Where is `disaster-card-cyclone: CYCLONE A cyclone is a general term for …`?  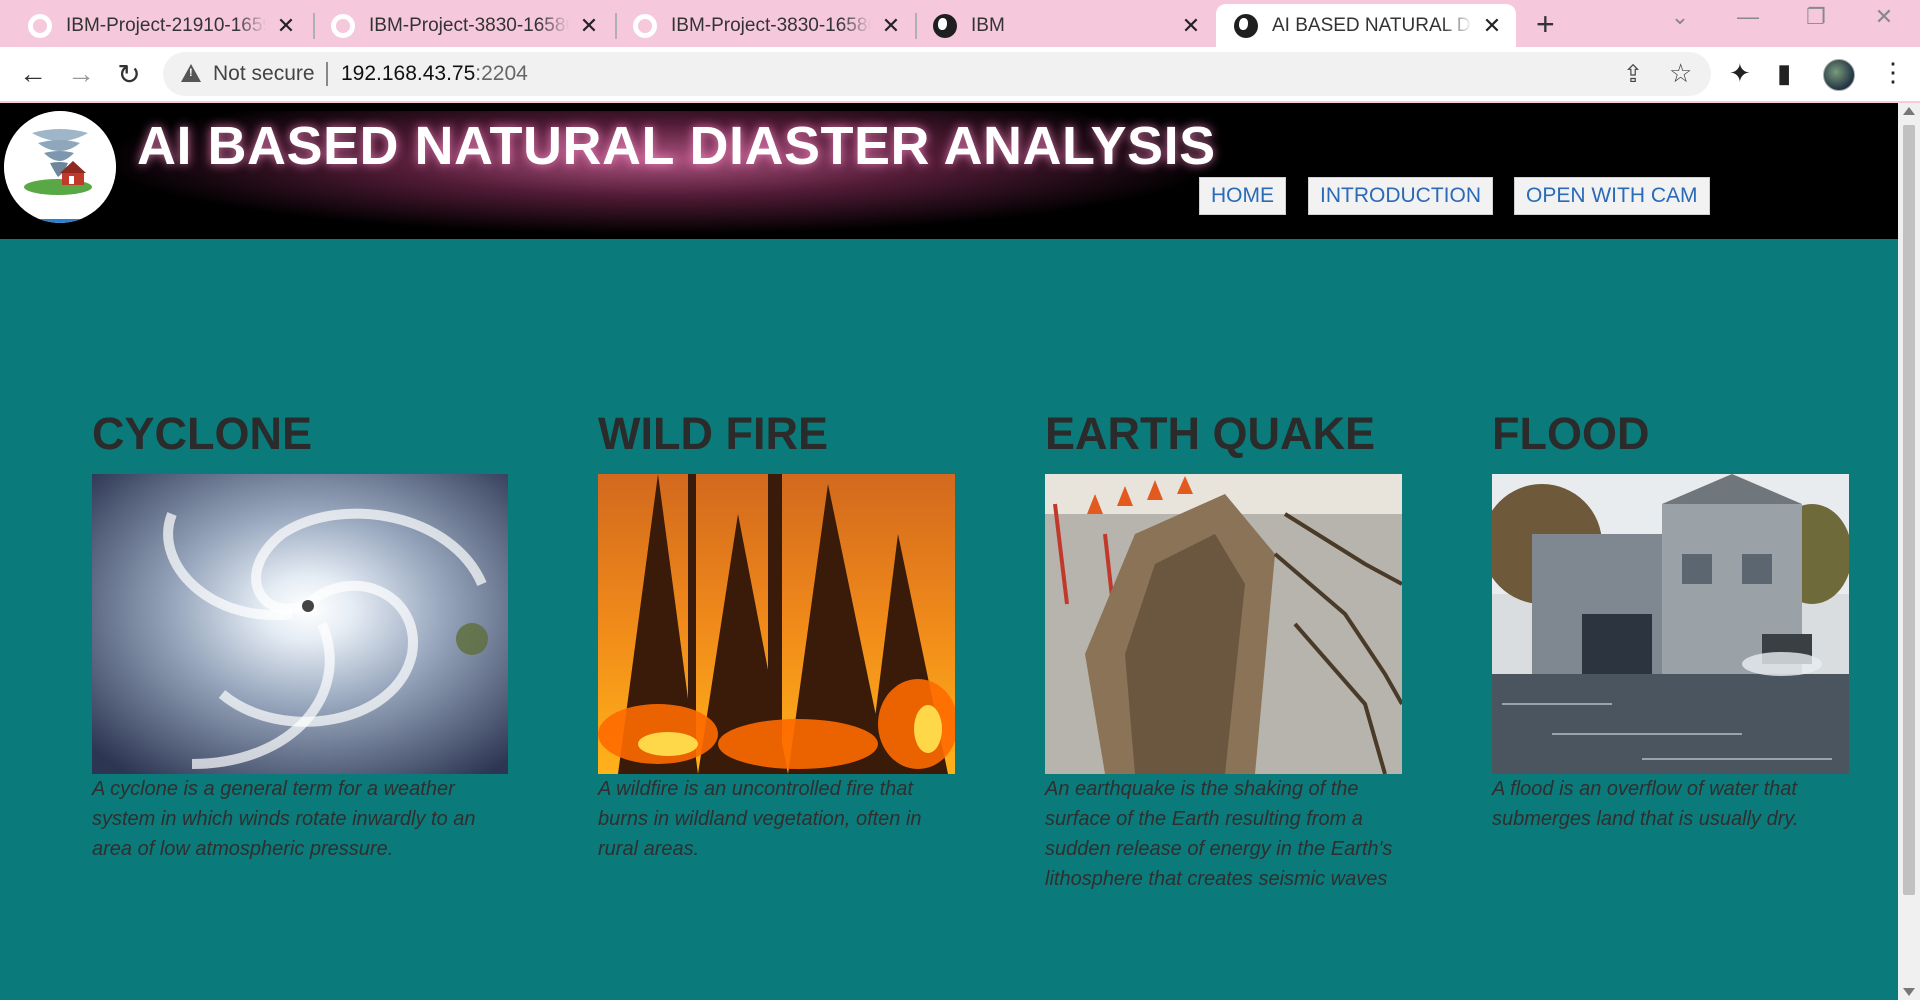
disaster-card-cyclone: CYCLONE A cyclone is a general term for … is located at coordinates (300, 636).